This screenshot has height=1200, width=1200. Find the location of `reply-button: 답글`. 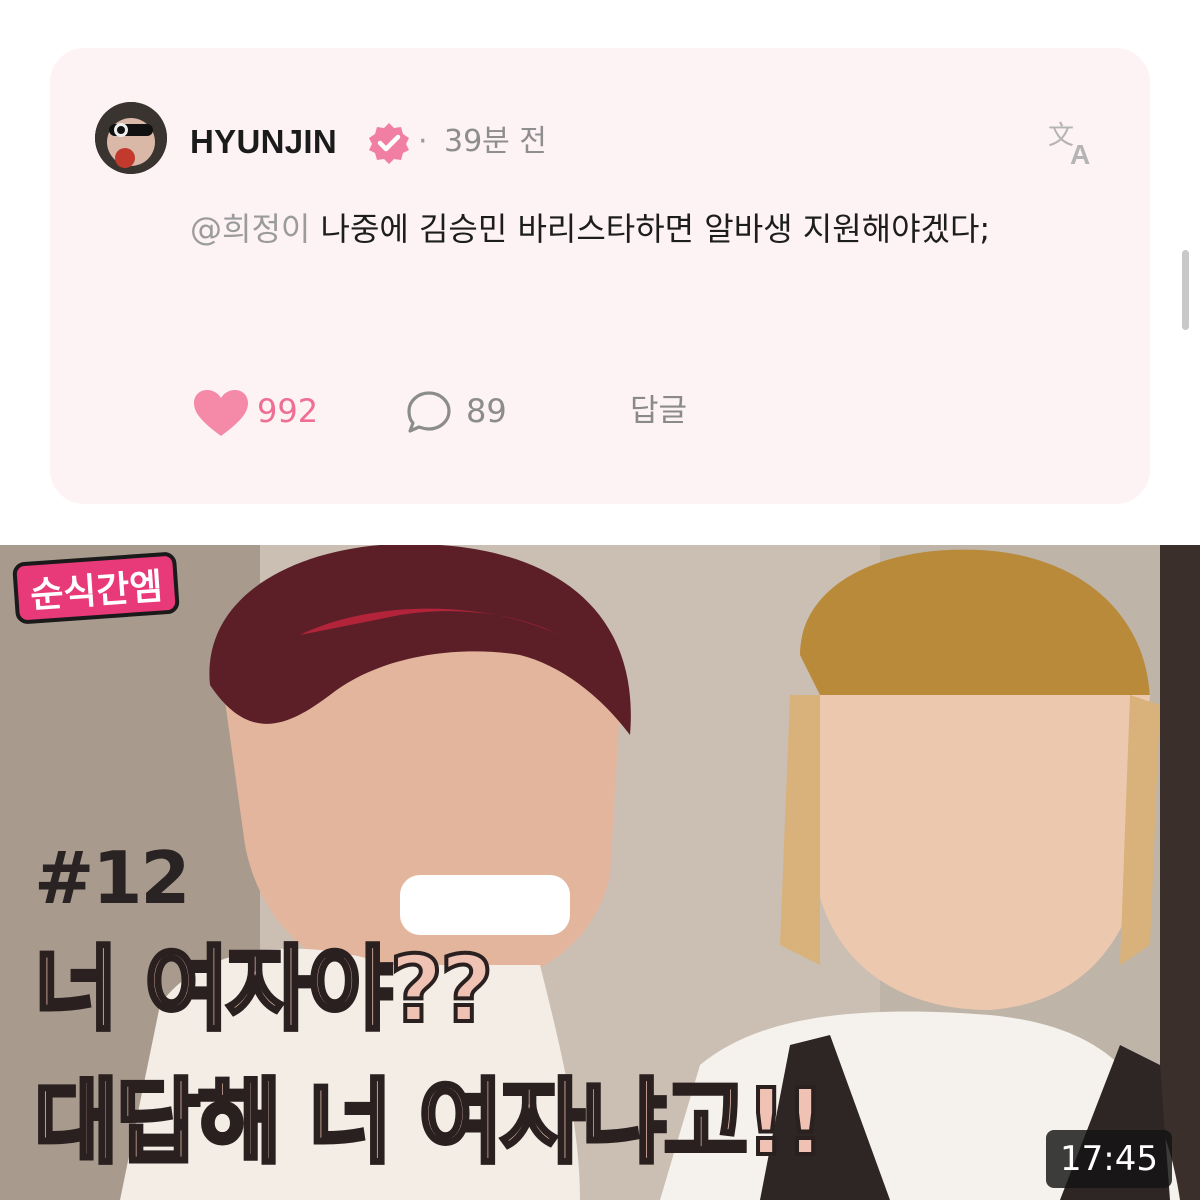

reply-button: 답글 is located at coordinates (658, 411).